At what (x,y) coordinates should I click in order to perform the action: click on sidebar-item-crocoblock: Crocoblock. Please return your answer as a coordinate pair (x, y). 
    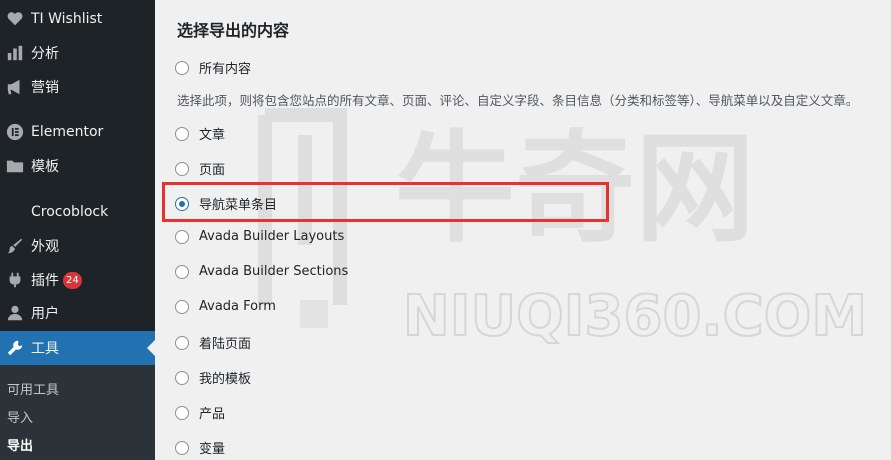
    Looking at the image, I should click on (77, 212).